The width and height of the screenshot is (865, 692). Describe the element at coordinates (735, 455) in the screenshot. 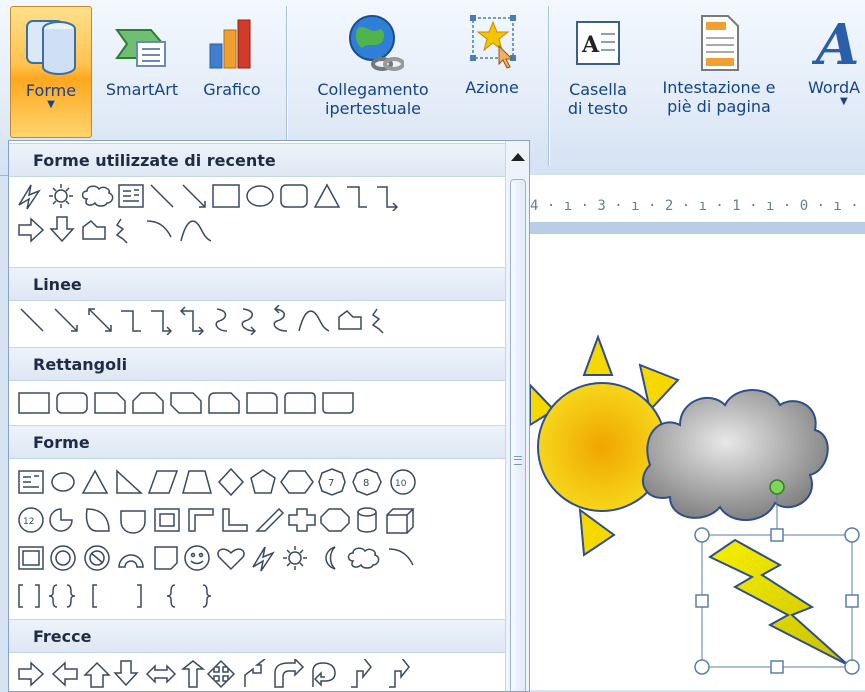

I see `cloud-shape` at that location.